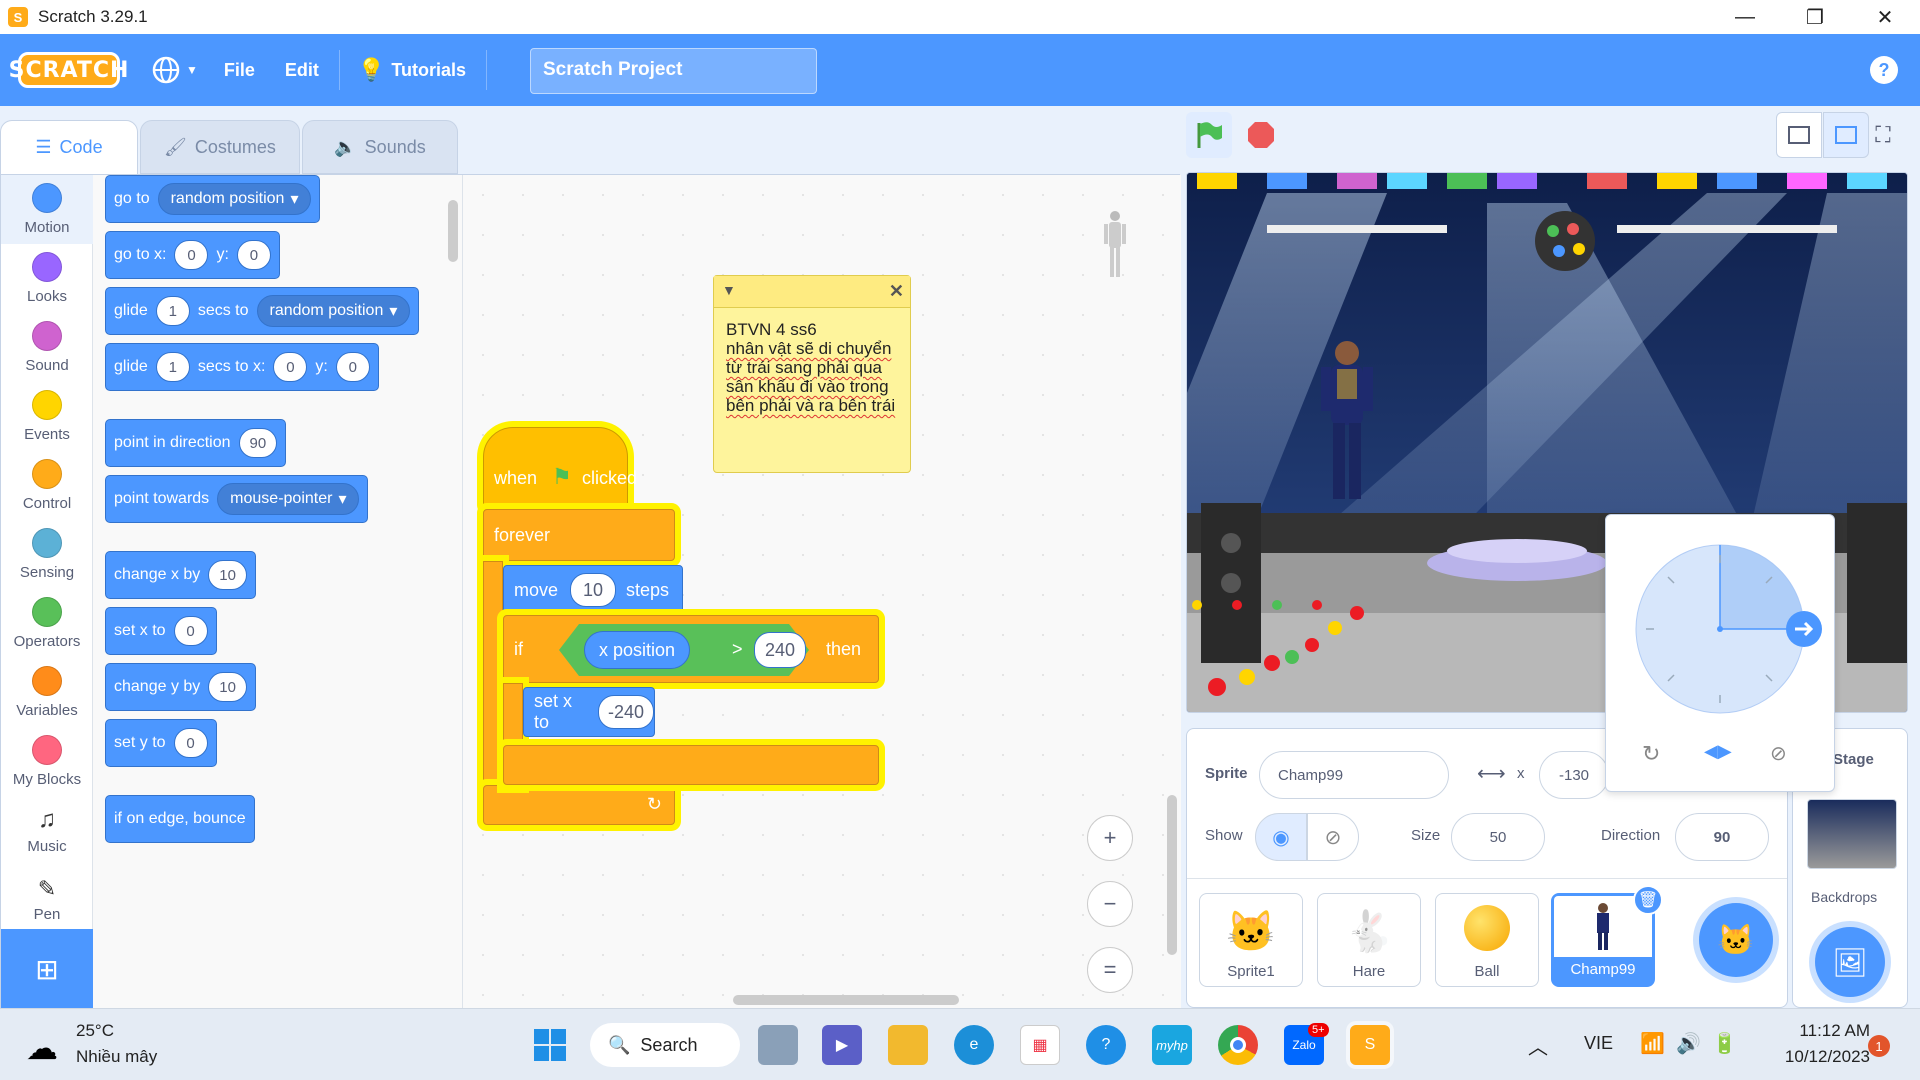 This screenshot has height=1080, width=1920. What do you see at coordinates (1799, 135) in the screenshot?
I see `small-stage-button` at bounding box center [1799, 135].